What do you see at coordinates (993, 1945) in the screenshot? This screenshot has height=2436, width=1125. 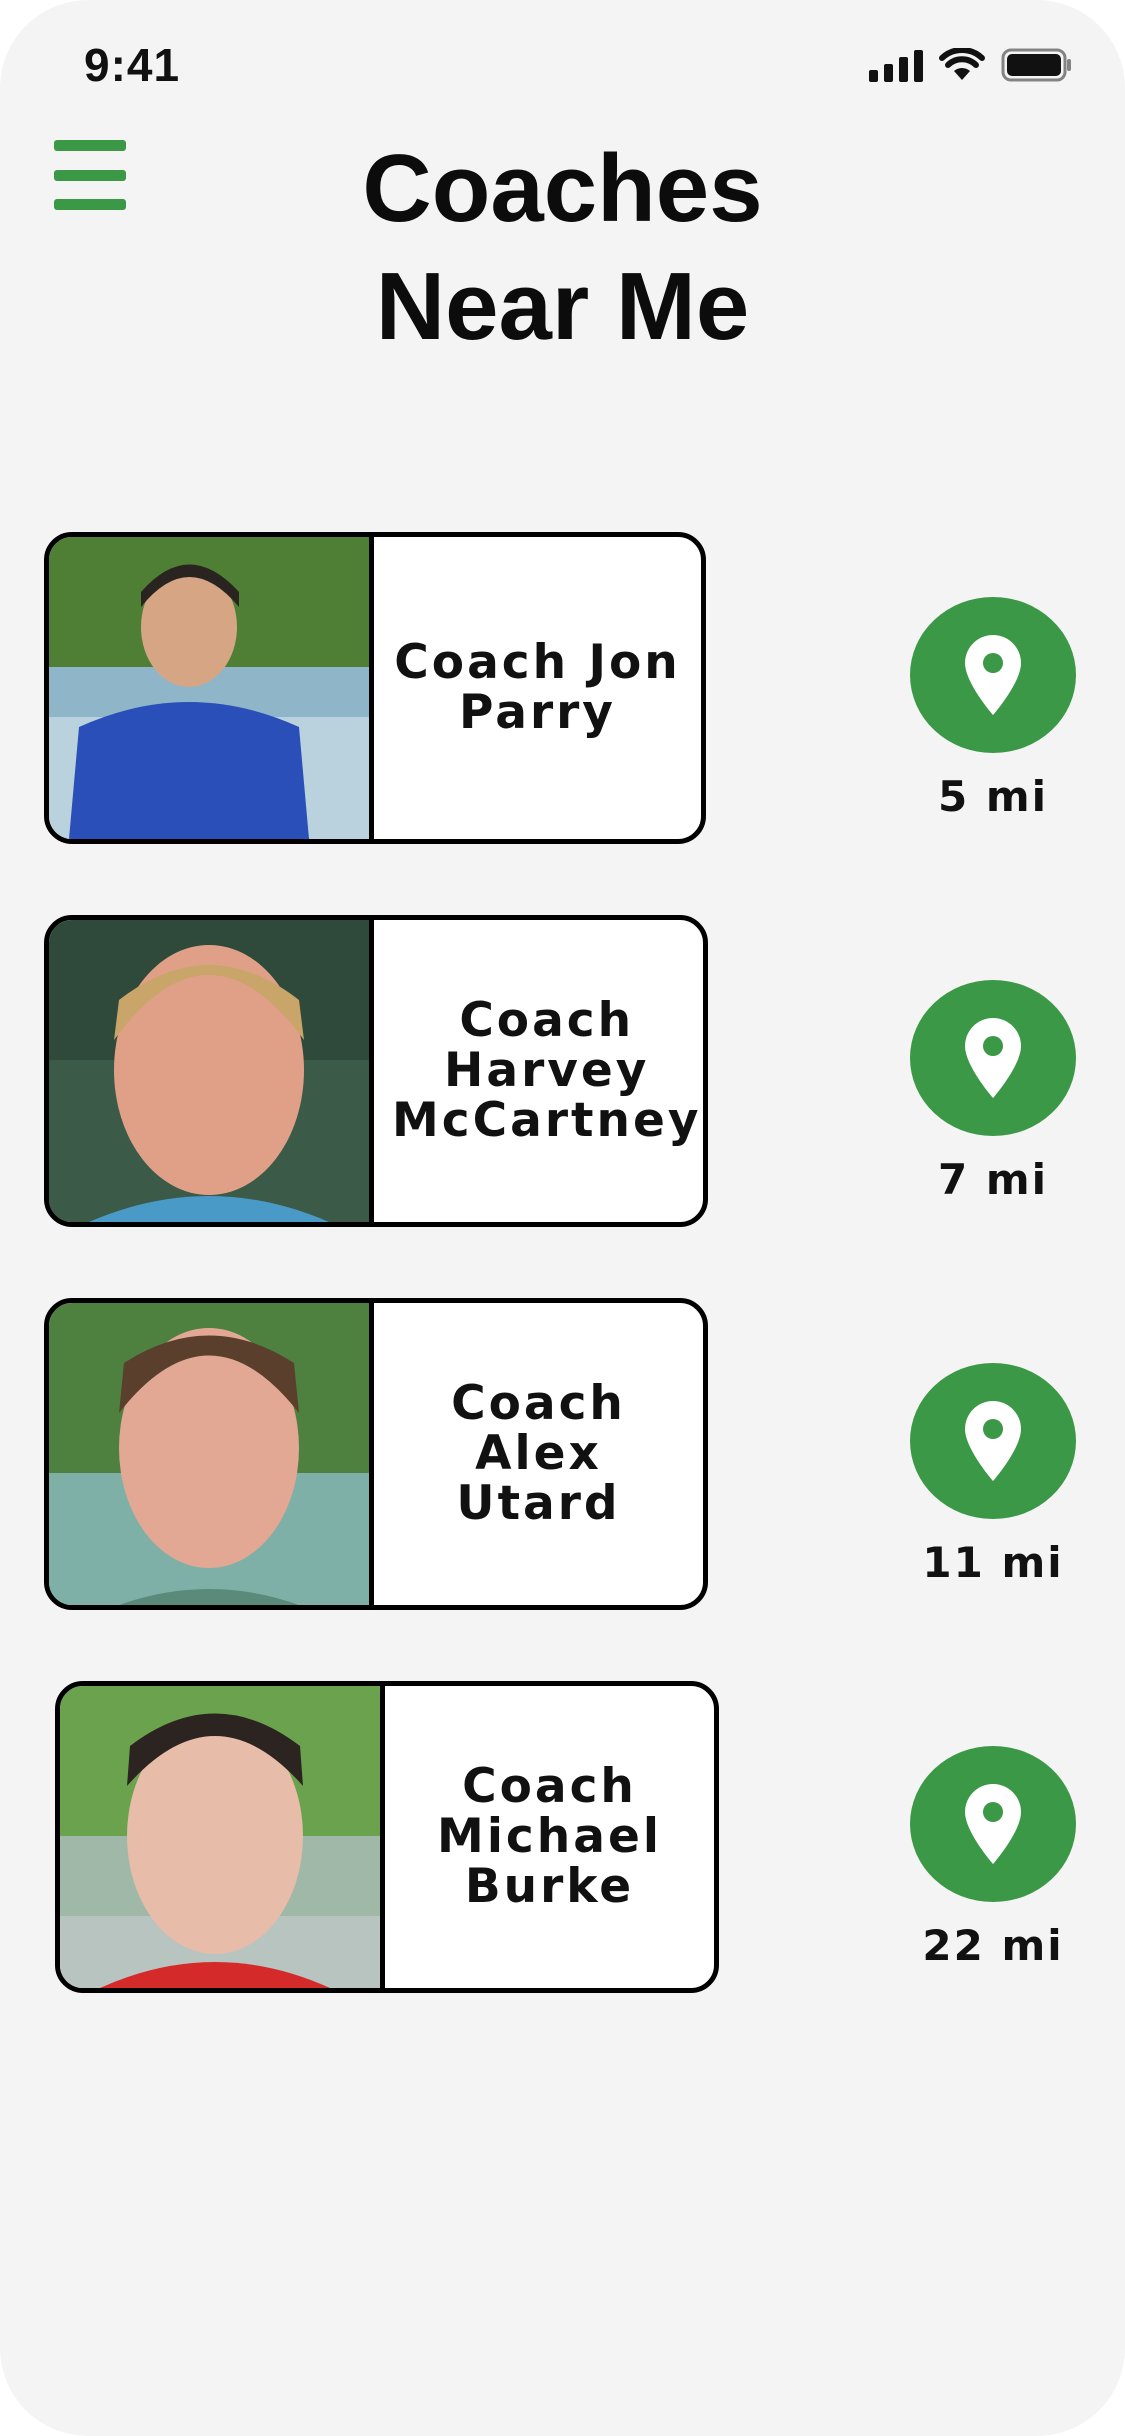 I see `distance-label: 22 mi` at bounding box center [993, 1945].